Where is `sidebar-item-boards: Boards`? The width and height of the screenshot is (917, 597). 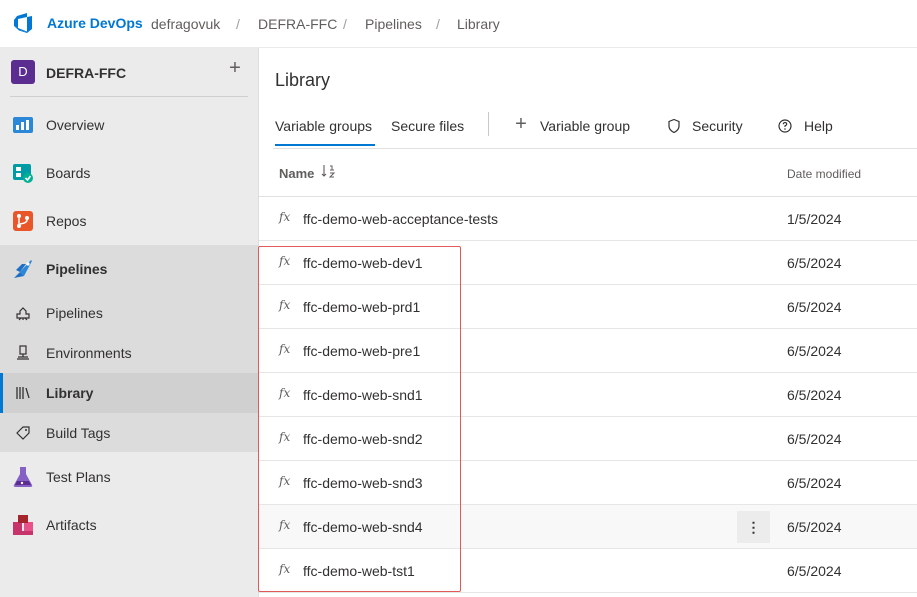
sidebar-item-boards: Boards is located at coordinates (129, 173).